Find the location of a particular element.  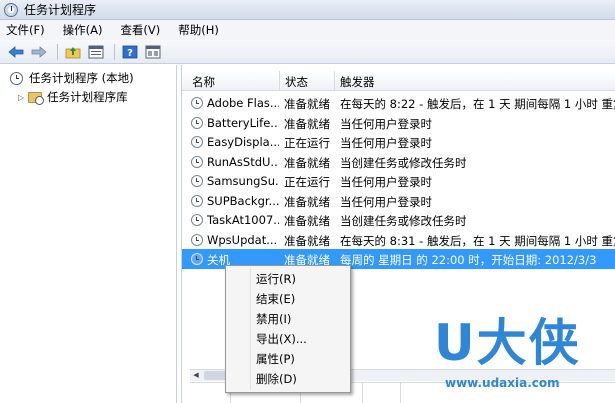

task-trigger: 在每天的 8:31 - 触发后，在 1 天 期间每隔 1 小时 重复 is located at coordinates (477, 240).